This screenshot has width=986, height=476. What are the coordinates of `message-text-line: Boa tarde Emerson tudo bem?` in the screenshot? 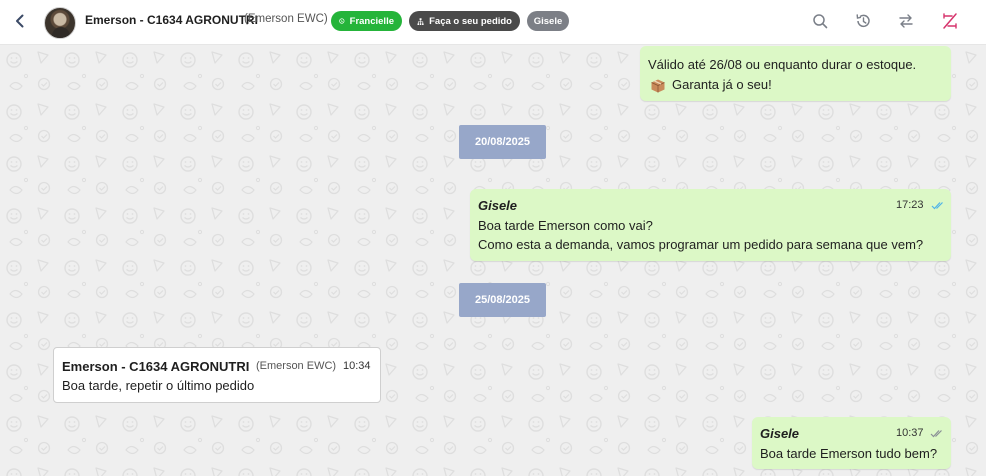 It's located at (849, 453).